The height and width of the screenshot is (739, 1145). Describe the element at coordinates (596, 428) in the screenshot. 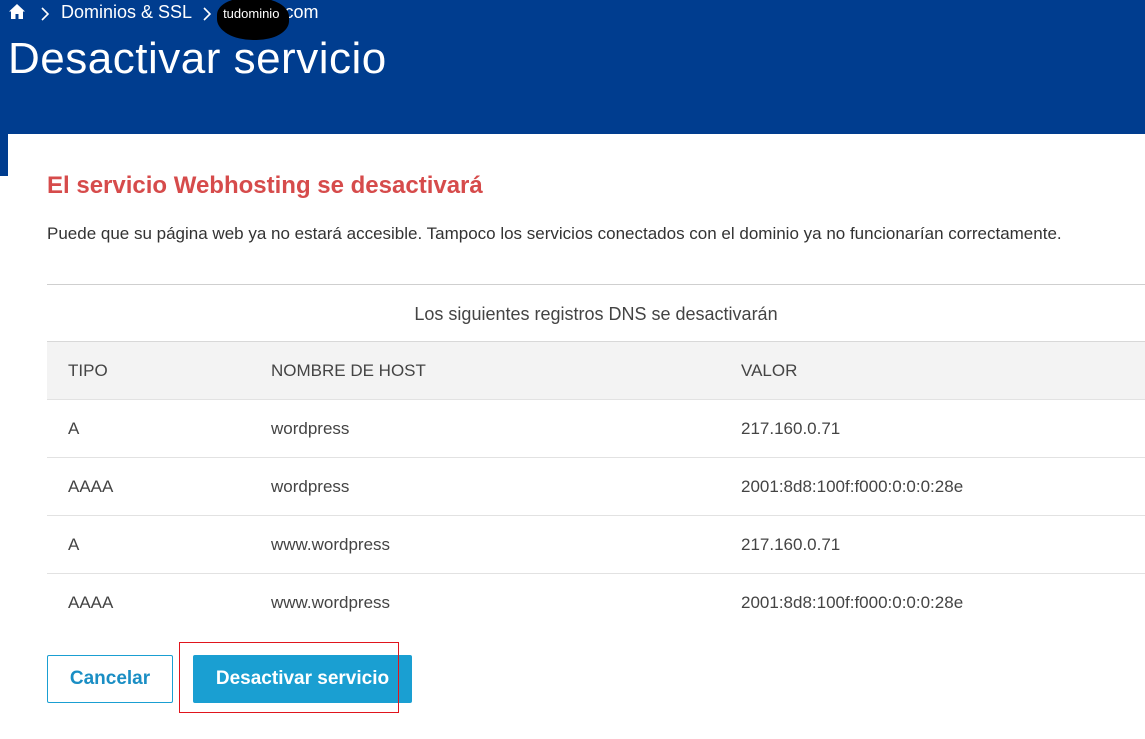

I see `table-row: A wordpress 217.160.0.71` at that location.